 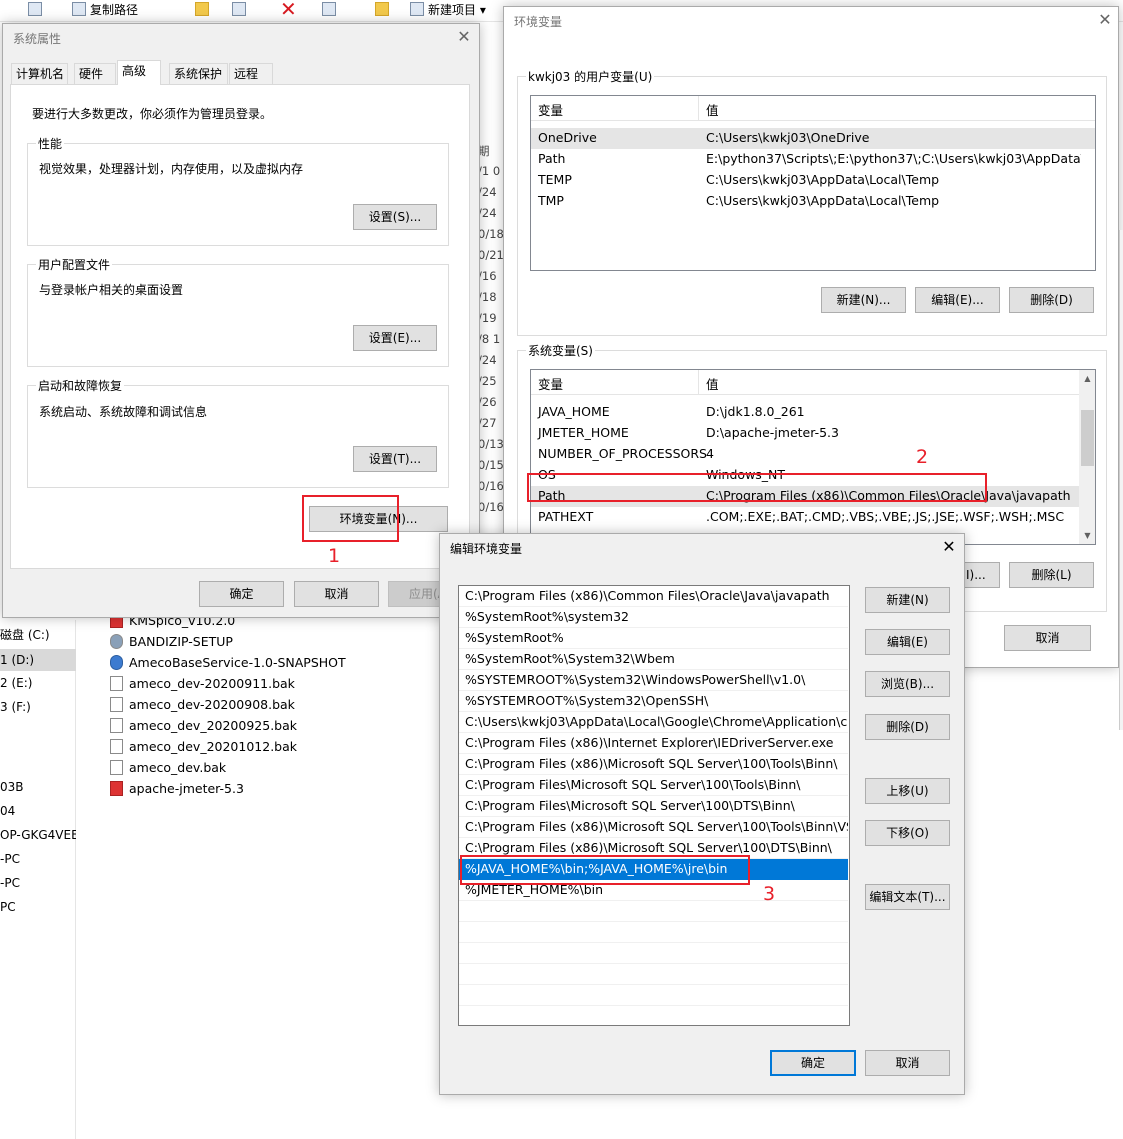 I want to click on file-item: ameco_dev_20200925.bak, so click(x=203, y=725).